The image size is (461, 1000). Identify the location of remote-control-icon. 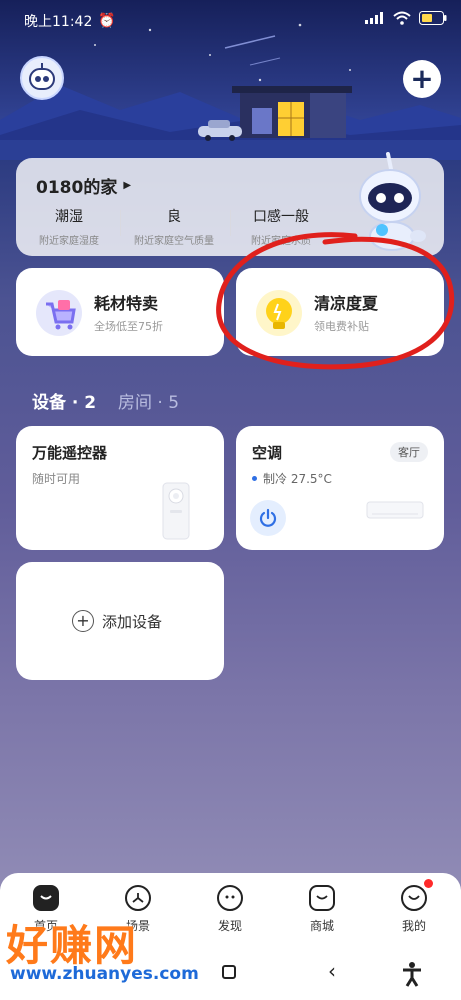
(176, 511).